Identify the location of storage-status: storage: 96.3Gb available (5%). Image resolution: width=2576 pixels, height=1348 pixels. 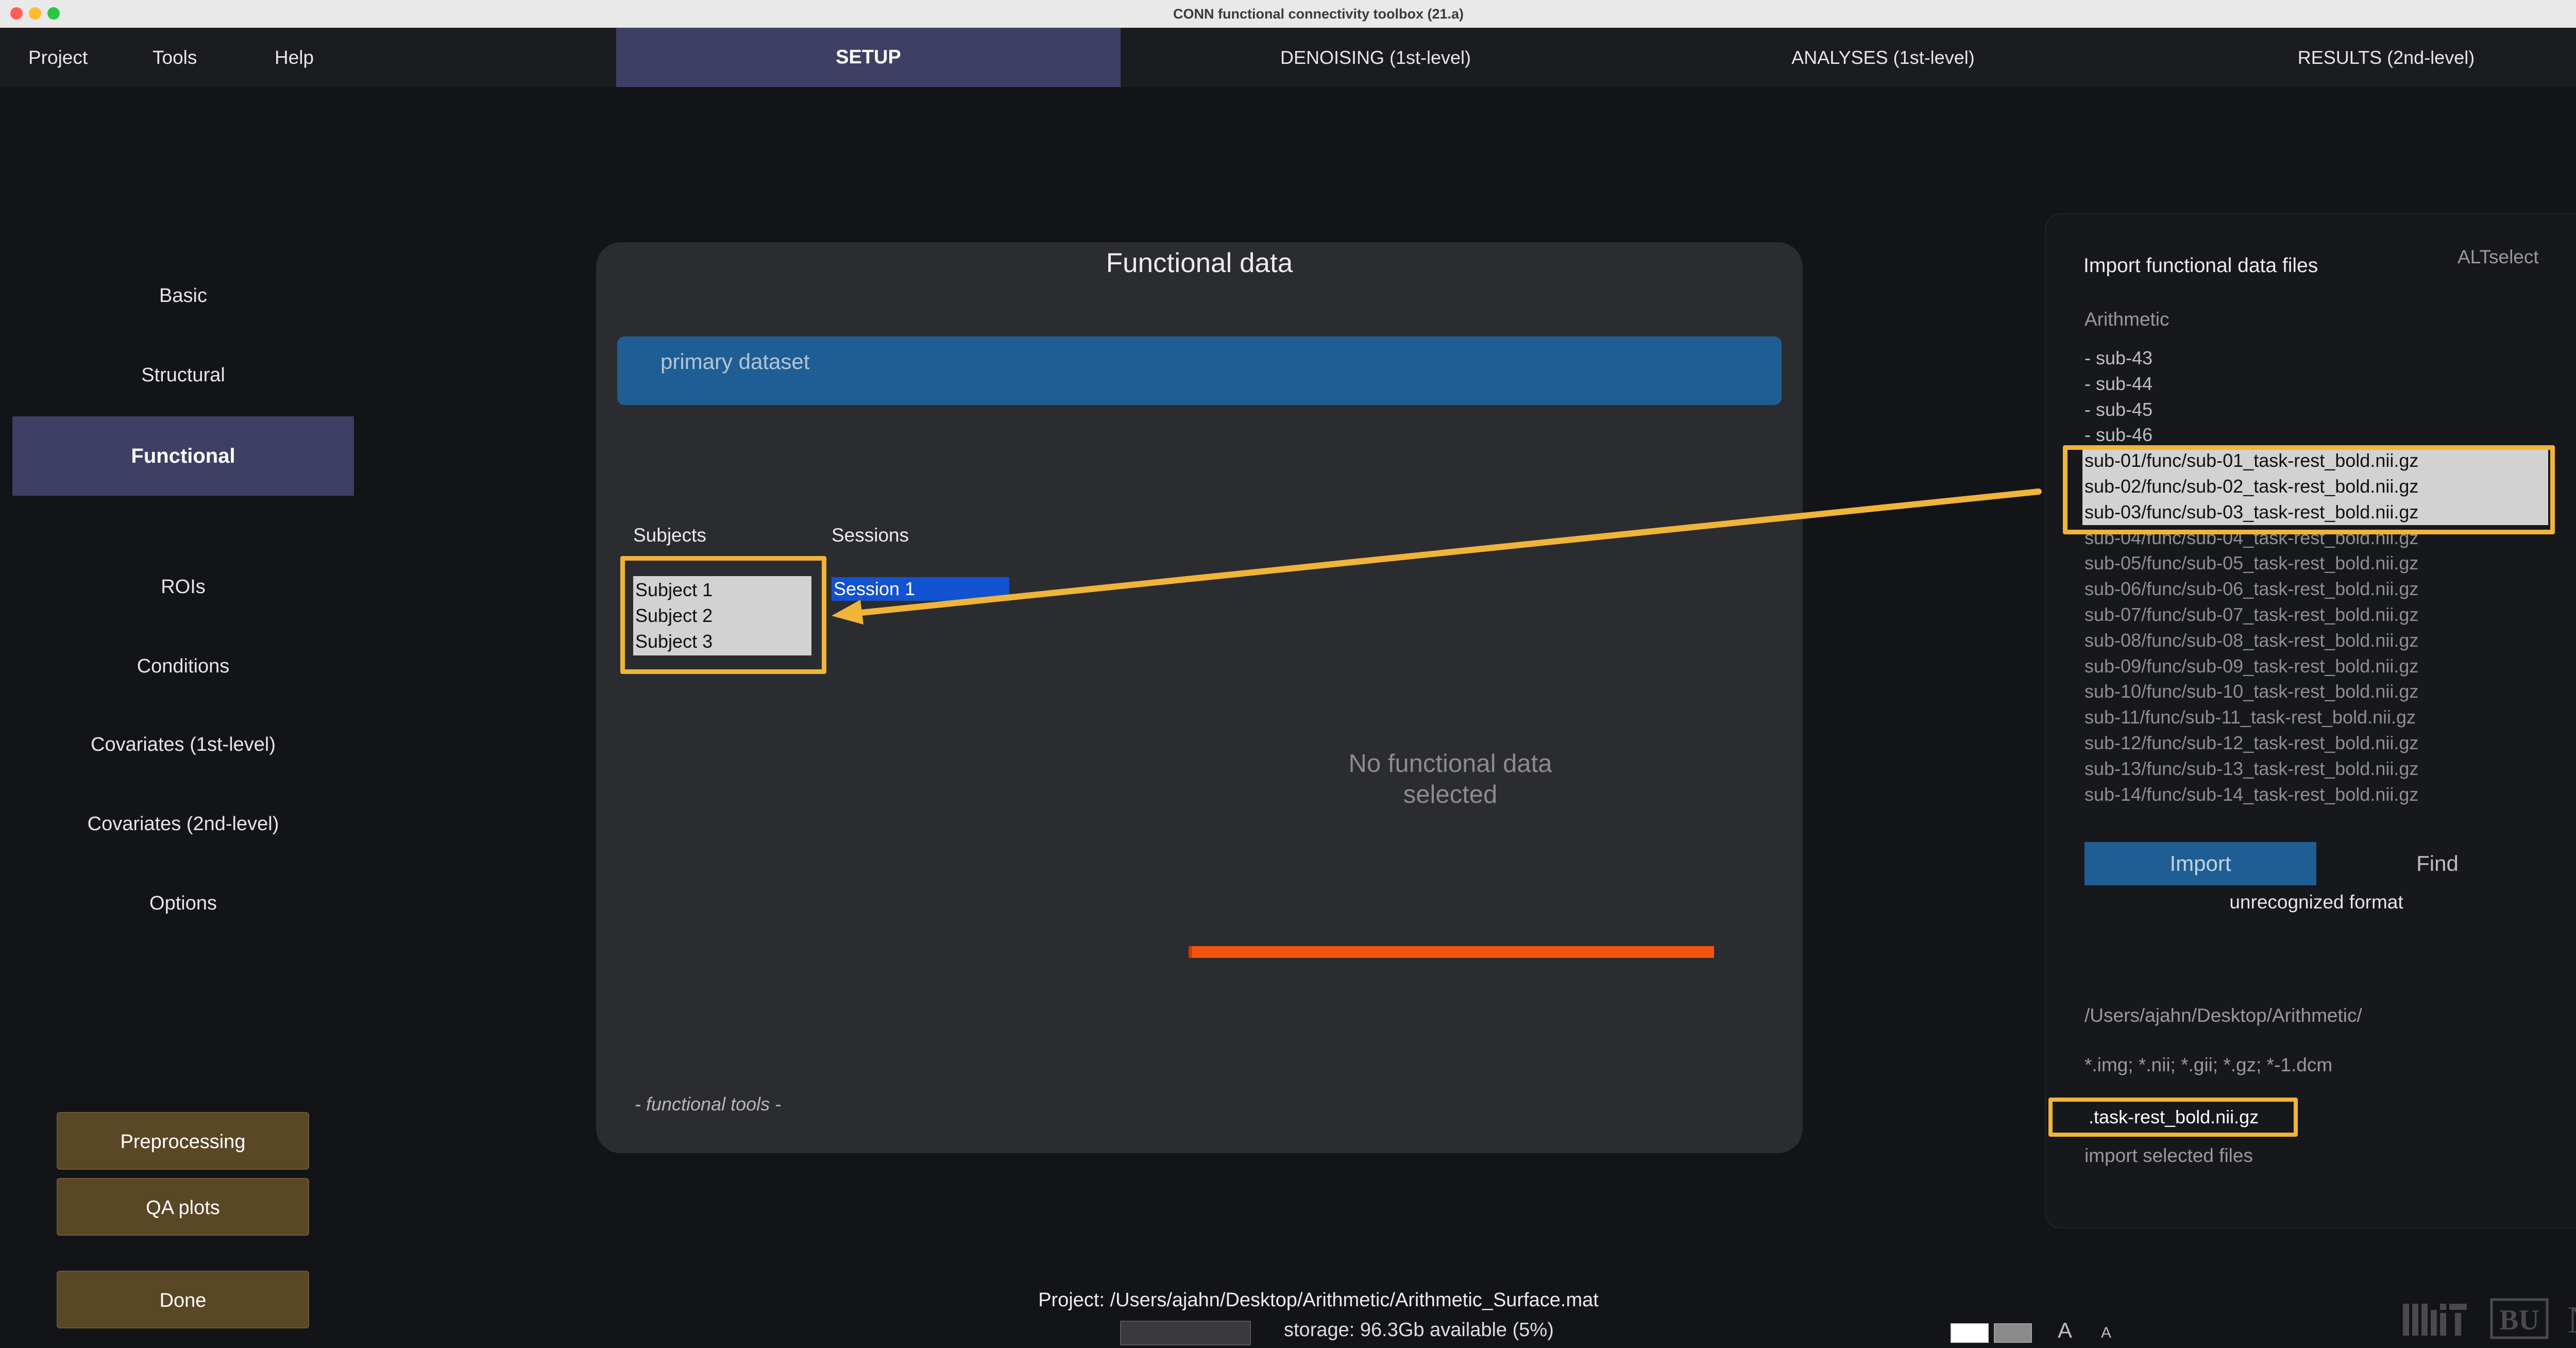
(1419, 1330).